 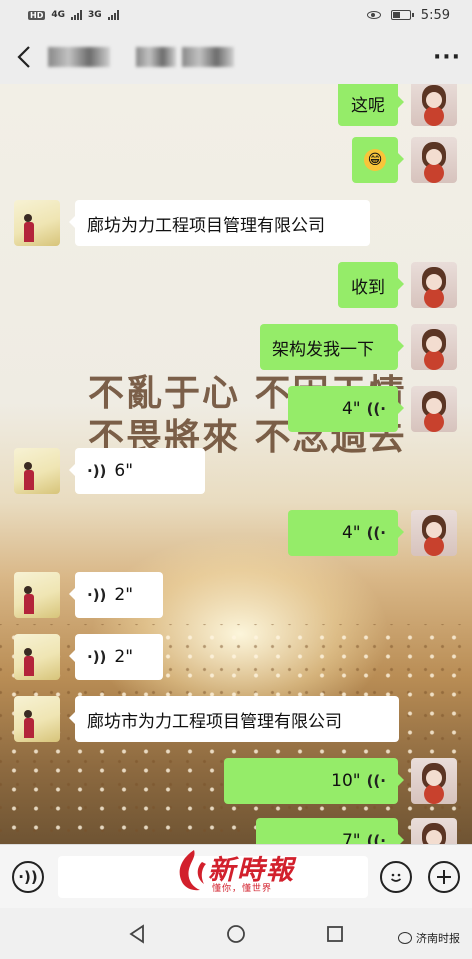 What do you see at coordinates (254, 871) in the screenshot?
I see `newspaper-watermark: 新時報 懂你，懂世界` at bounding box center [254, 871].